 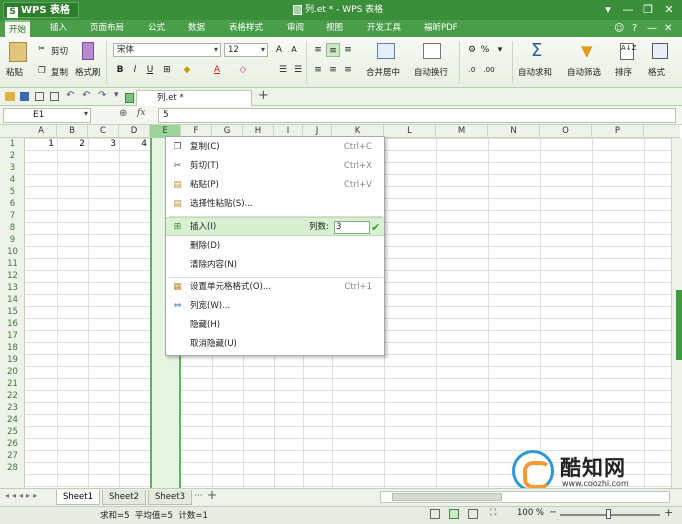 I want to click on currency-icon: ⚙, so click(x=472, y=50).